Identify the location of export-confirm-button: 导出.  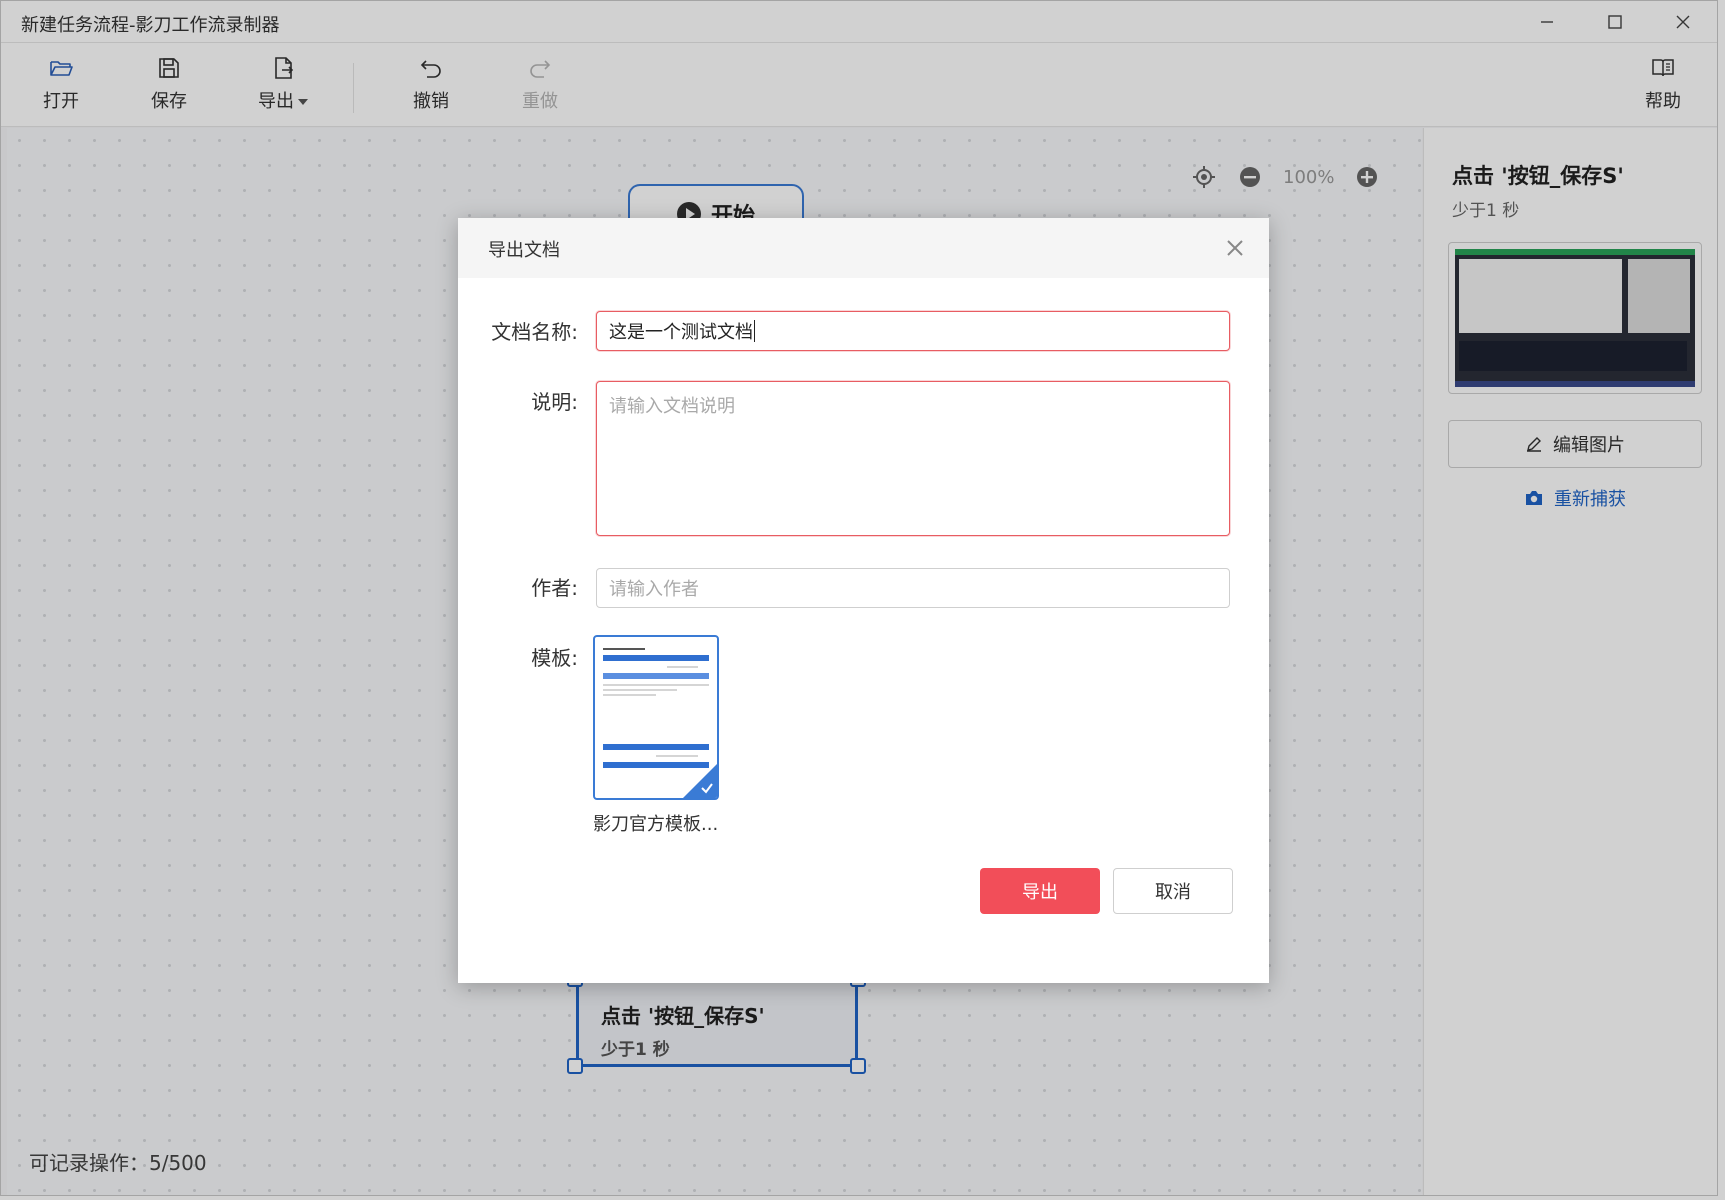
(1040, 891).